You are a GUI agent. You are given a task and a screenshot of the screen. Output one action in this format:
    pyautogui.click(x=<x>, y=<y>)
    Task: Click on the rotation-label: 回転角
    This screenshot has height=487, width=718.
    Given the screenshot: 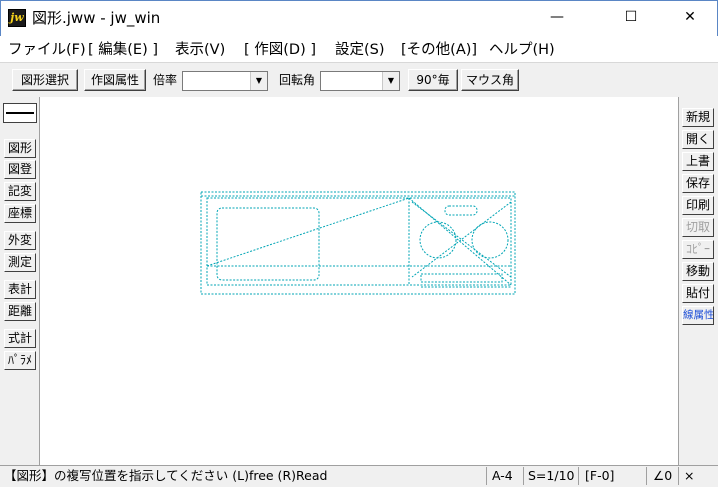 What is the action you would take?
    pyautogui.click(x=297, y=80)
    